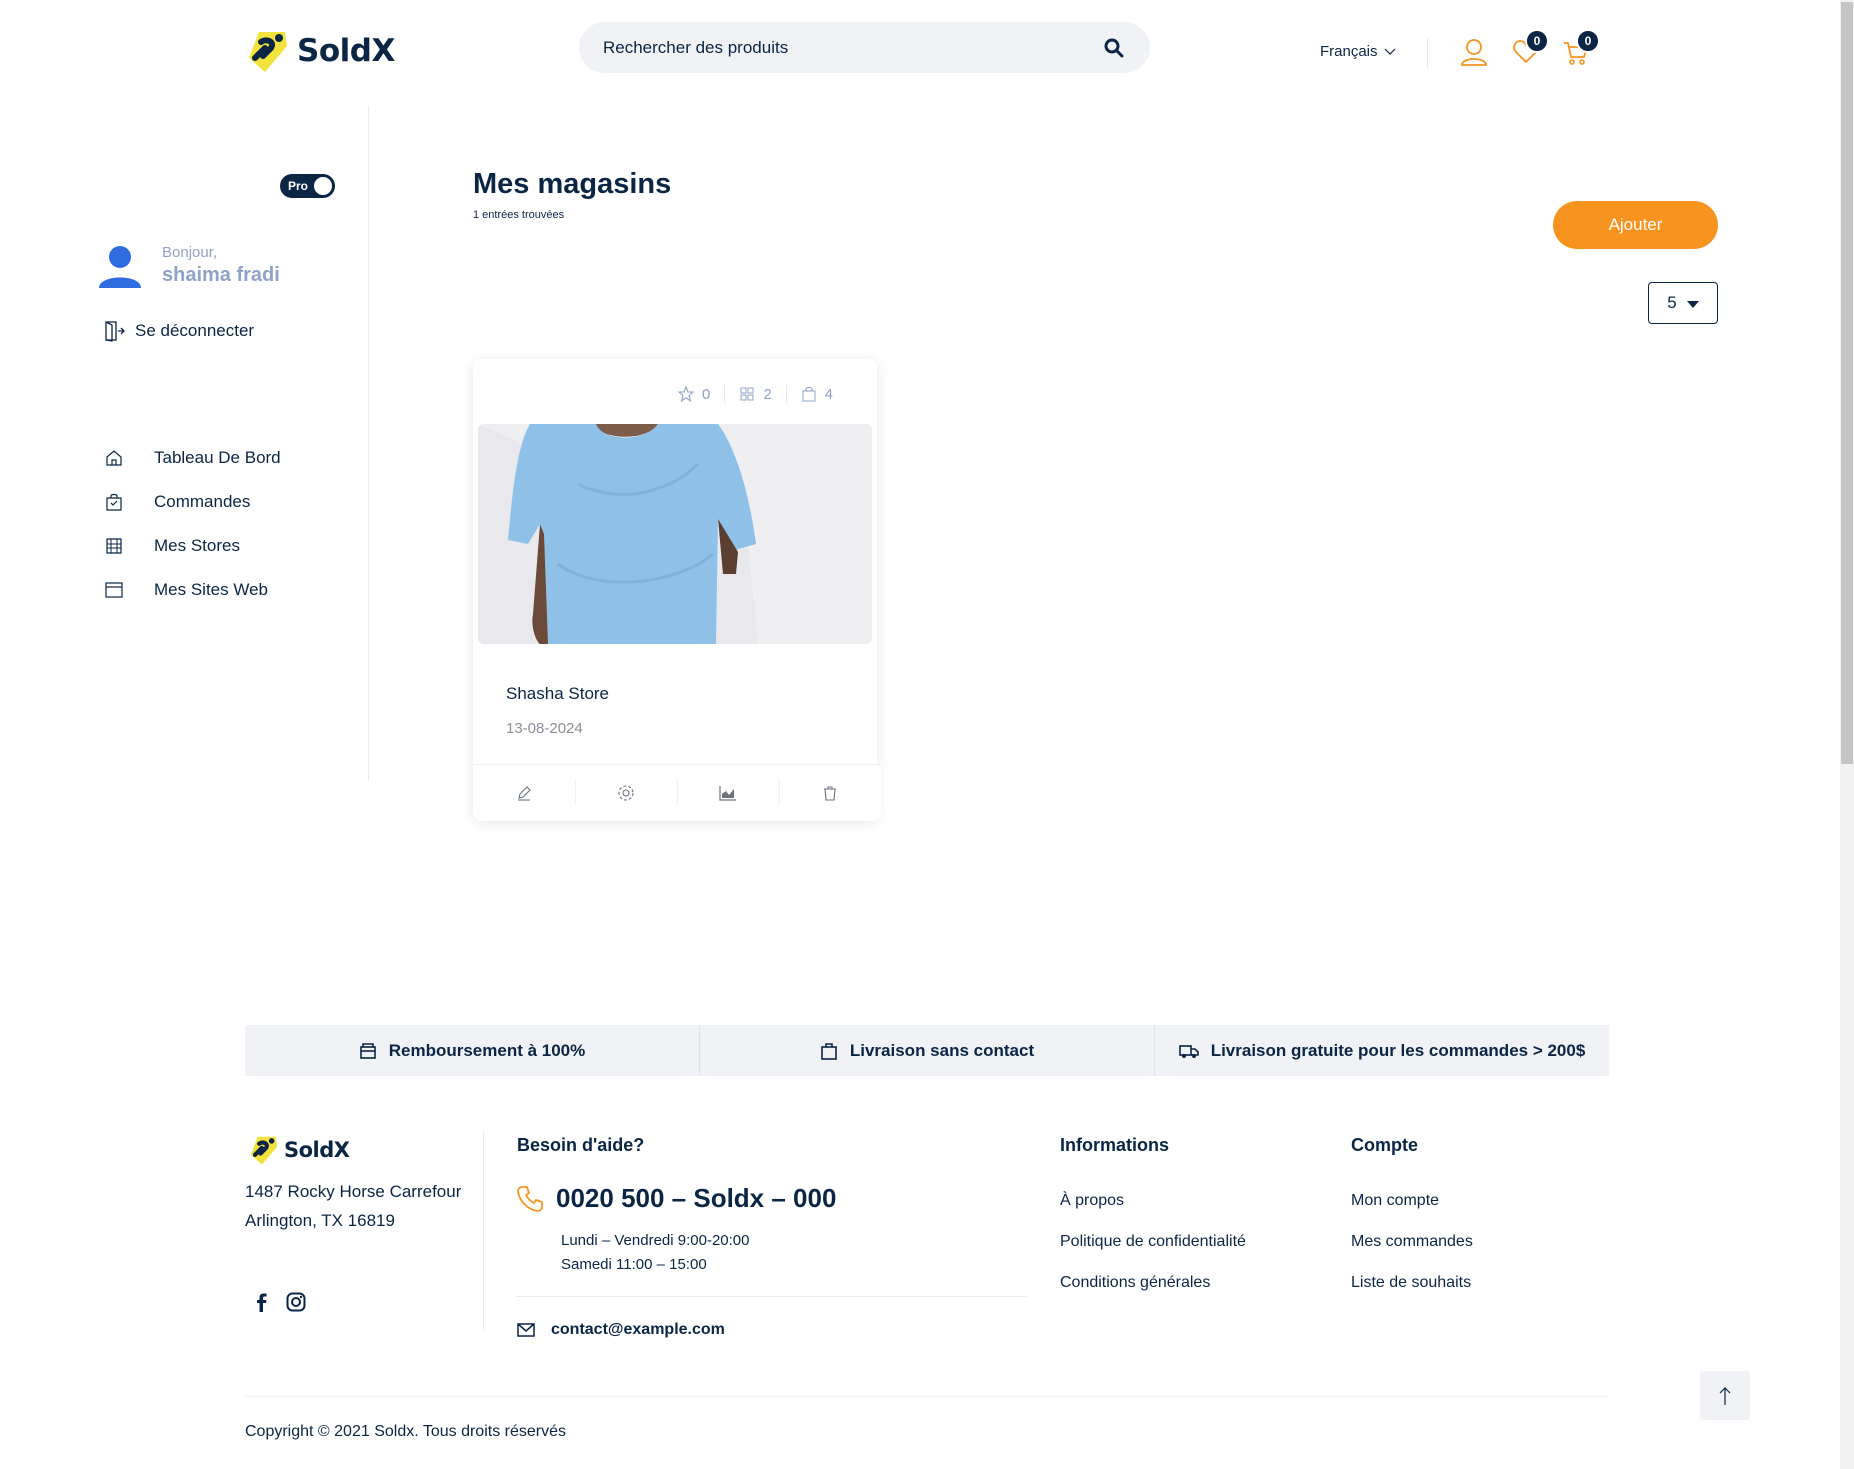  Describe the element at coordinates (1683, 303) in the screenshot. I see `per-page-select: 5` at that location.